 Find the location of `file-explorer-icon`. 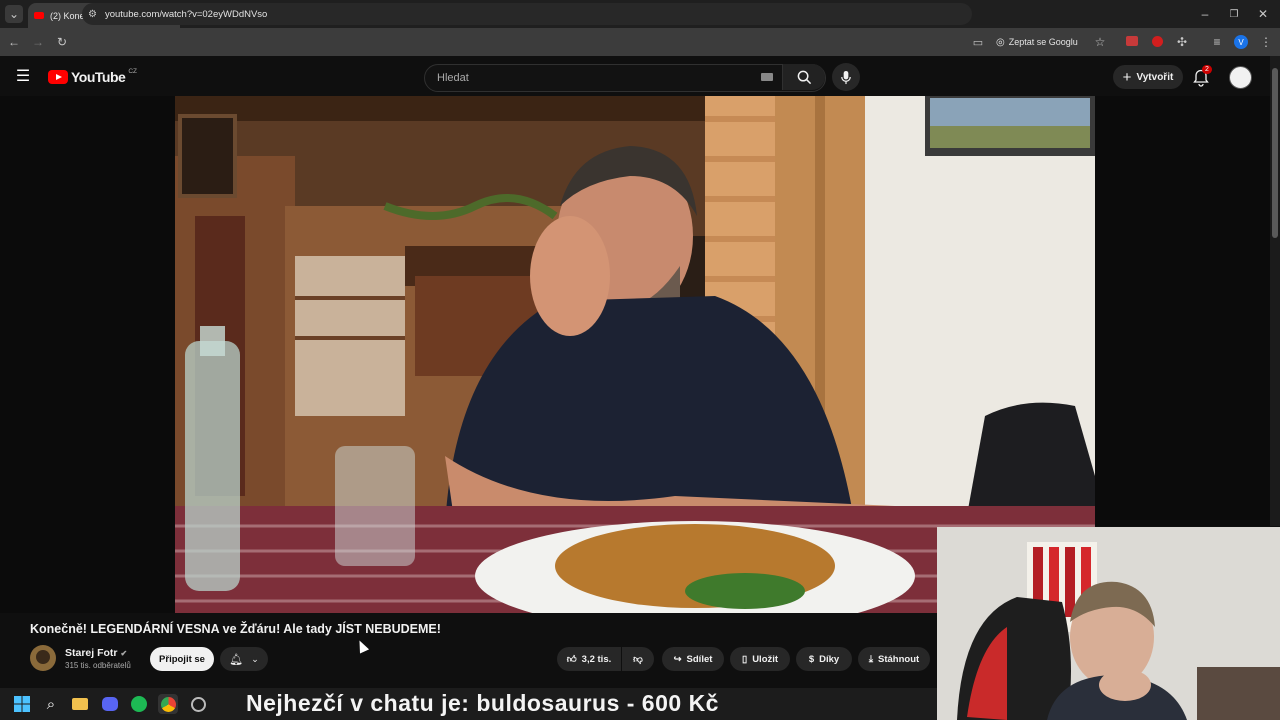

file-explorer-icon is located at coordinates (80, 704).